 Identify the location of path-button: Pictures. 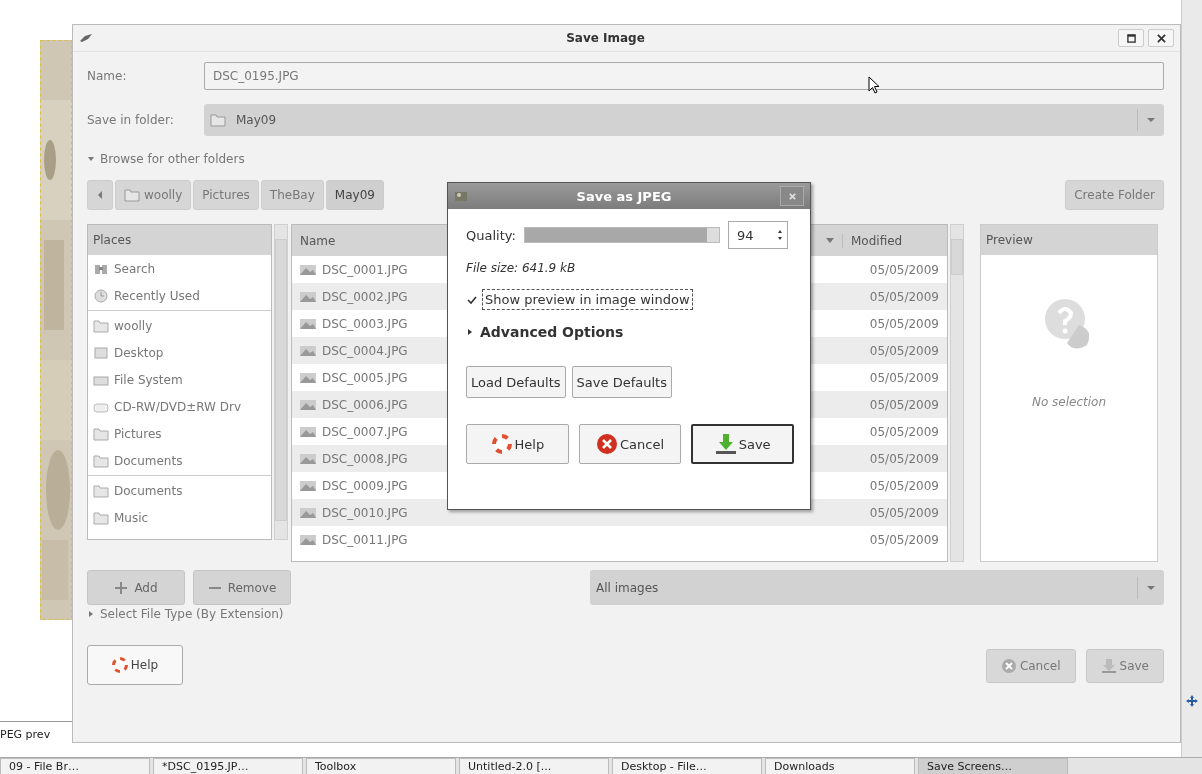
(226, 195).